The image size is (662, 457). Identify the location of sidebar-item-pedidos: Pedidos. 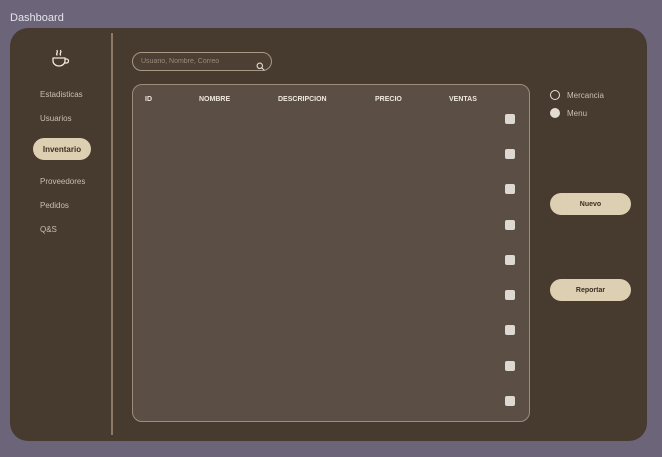
(54, 205).